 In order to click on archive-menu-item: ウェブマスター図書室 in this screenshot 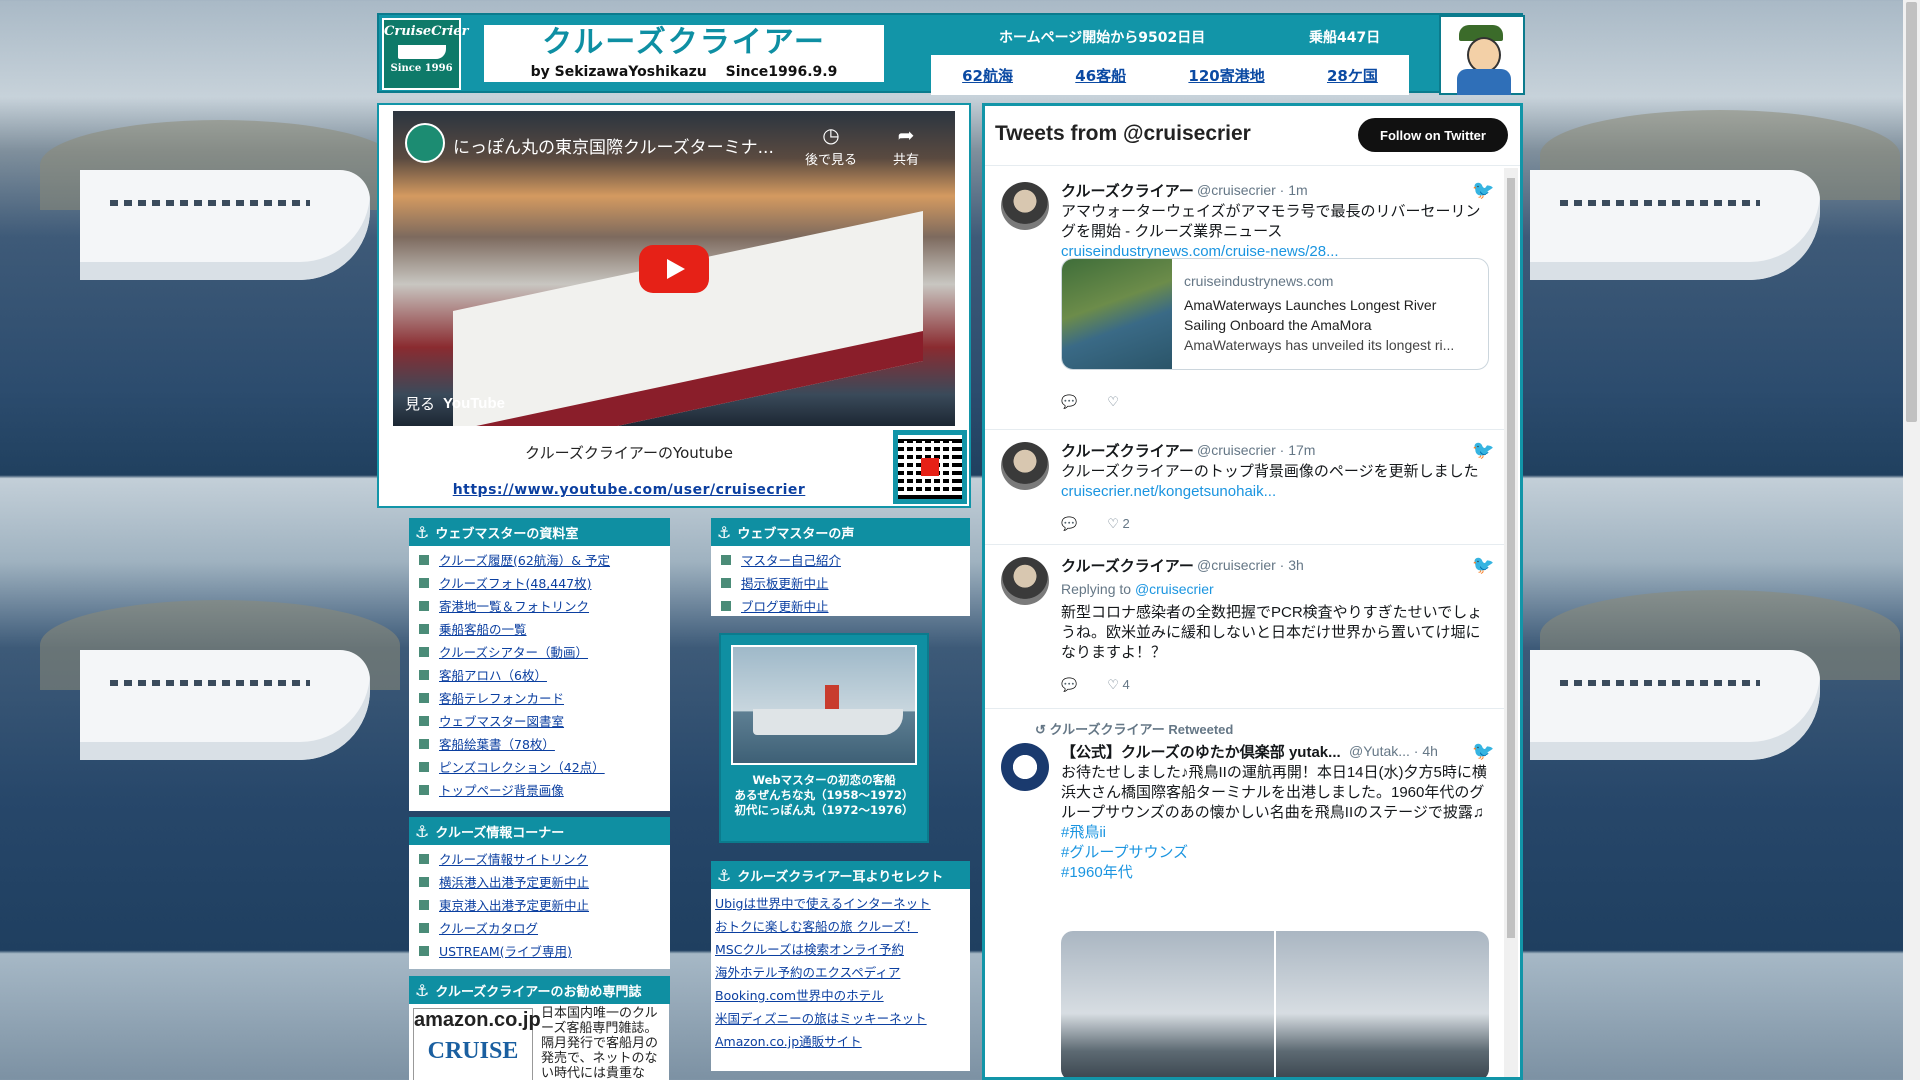, I will do `click(544, 720)`.